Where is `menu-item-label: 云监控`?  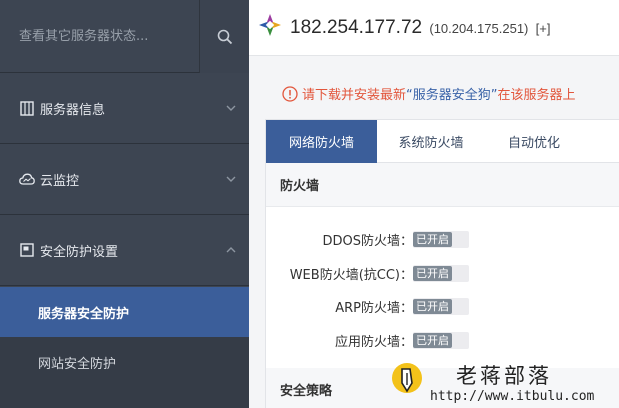
menu-item-label: 云监控 is located at coordinates (60, 181).